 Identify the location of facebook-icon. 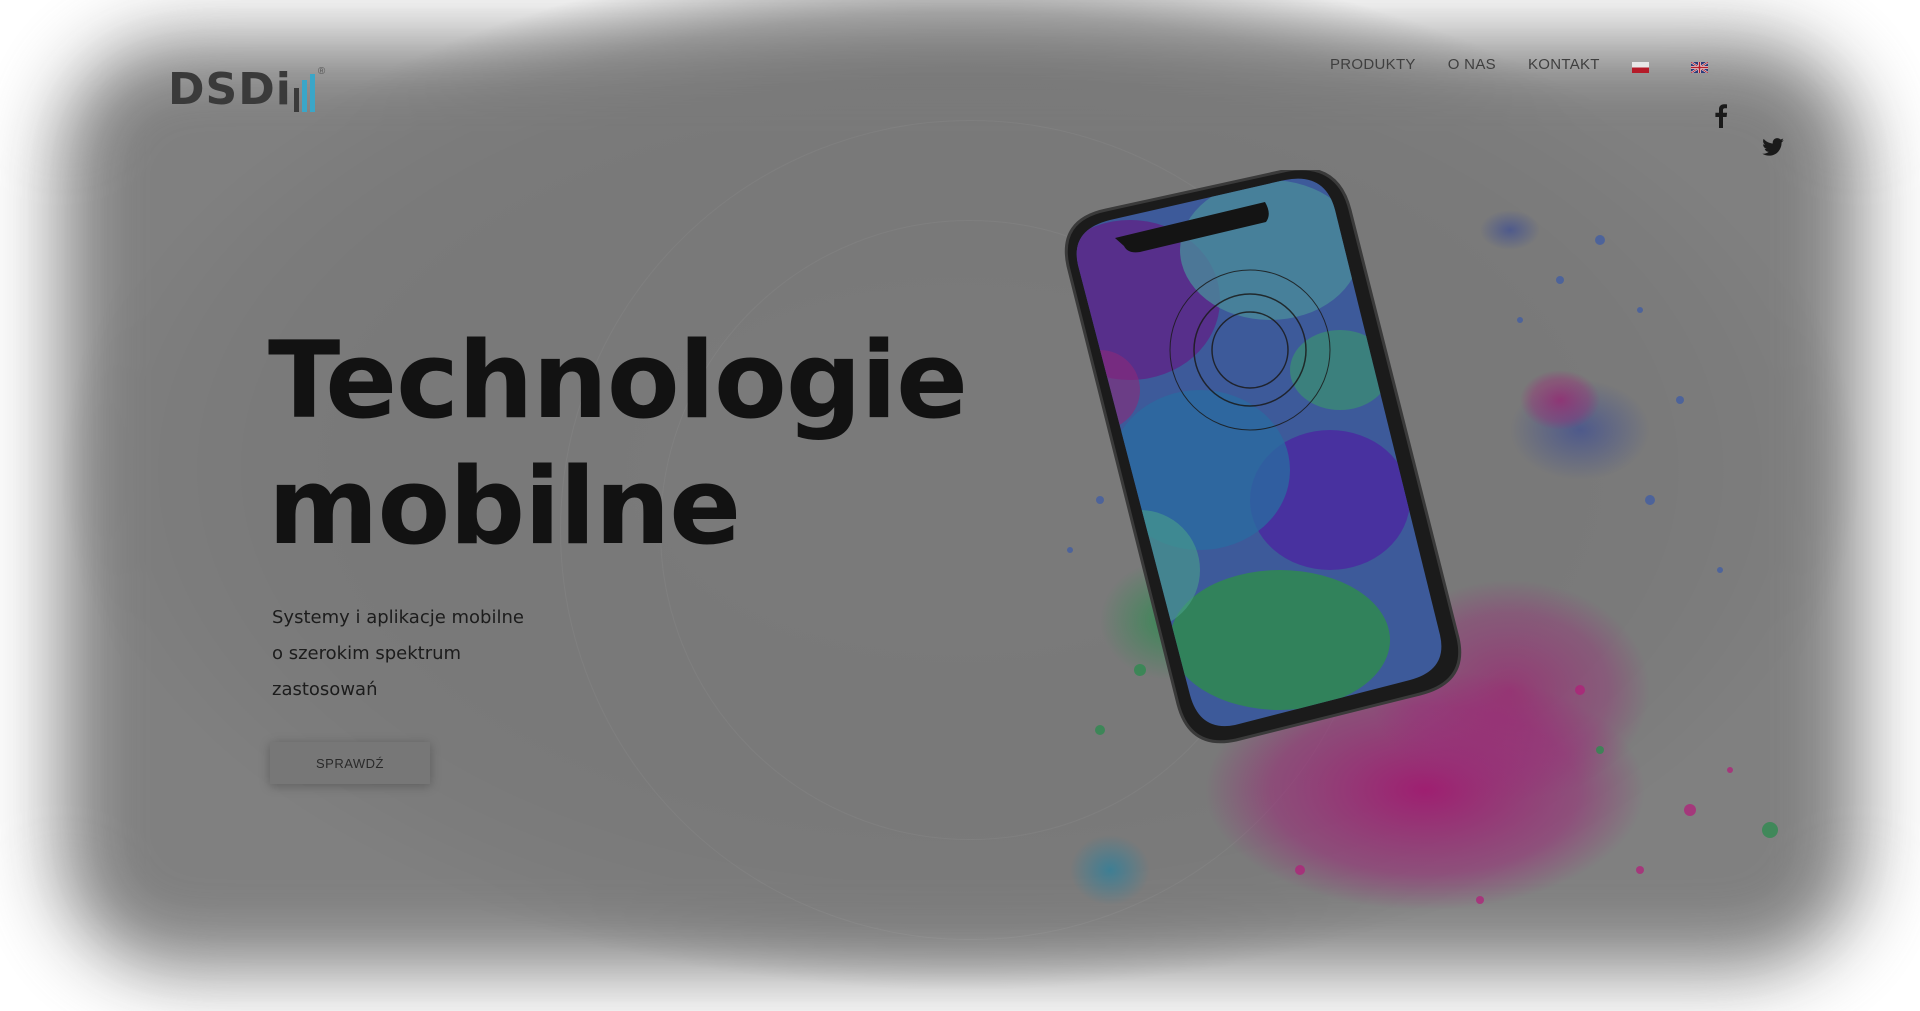
(1721, 116).